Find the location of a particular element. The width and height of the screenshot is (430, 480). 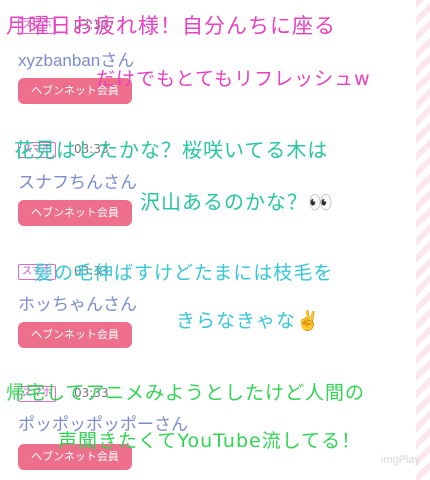

watermark: imgPlay is located at coordinates (400, 460).